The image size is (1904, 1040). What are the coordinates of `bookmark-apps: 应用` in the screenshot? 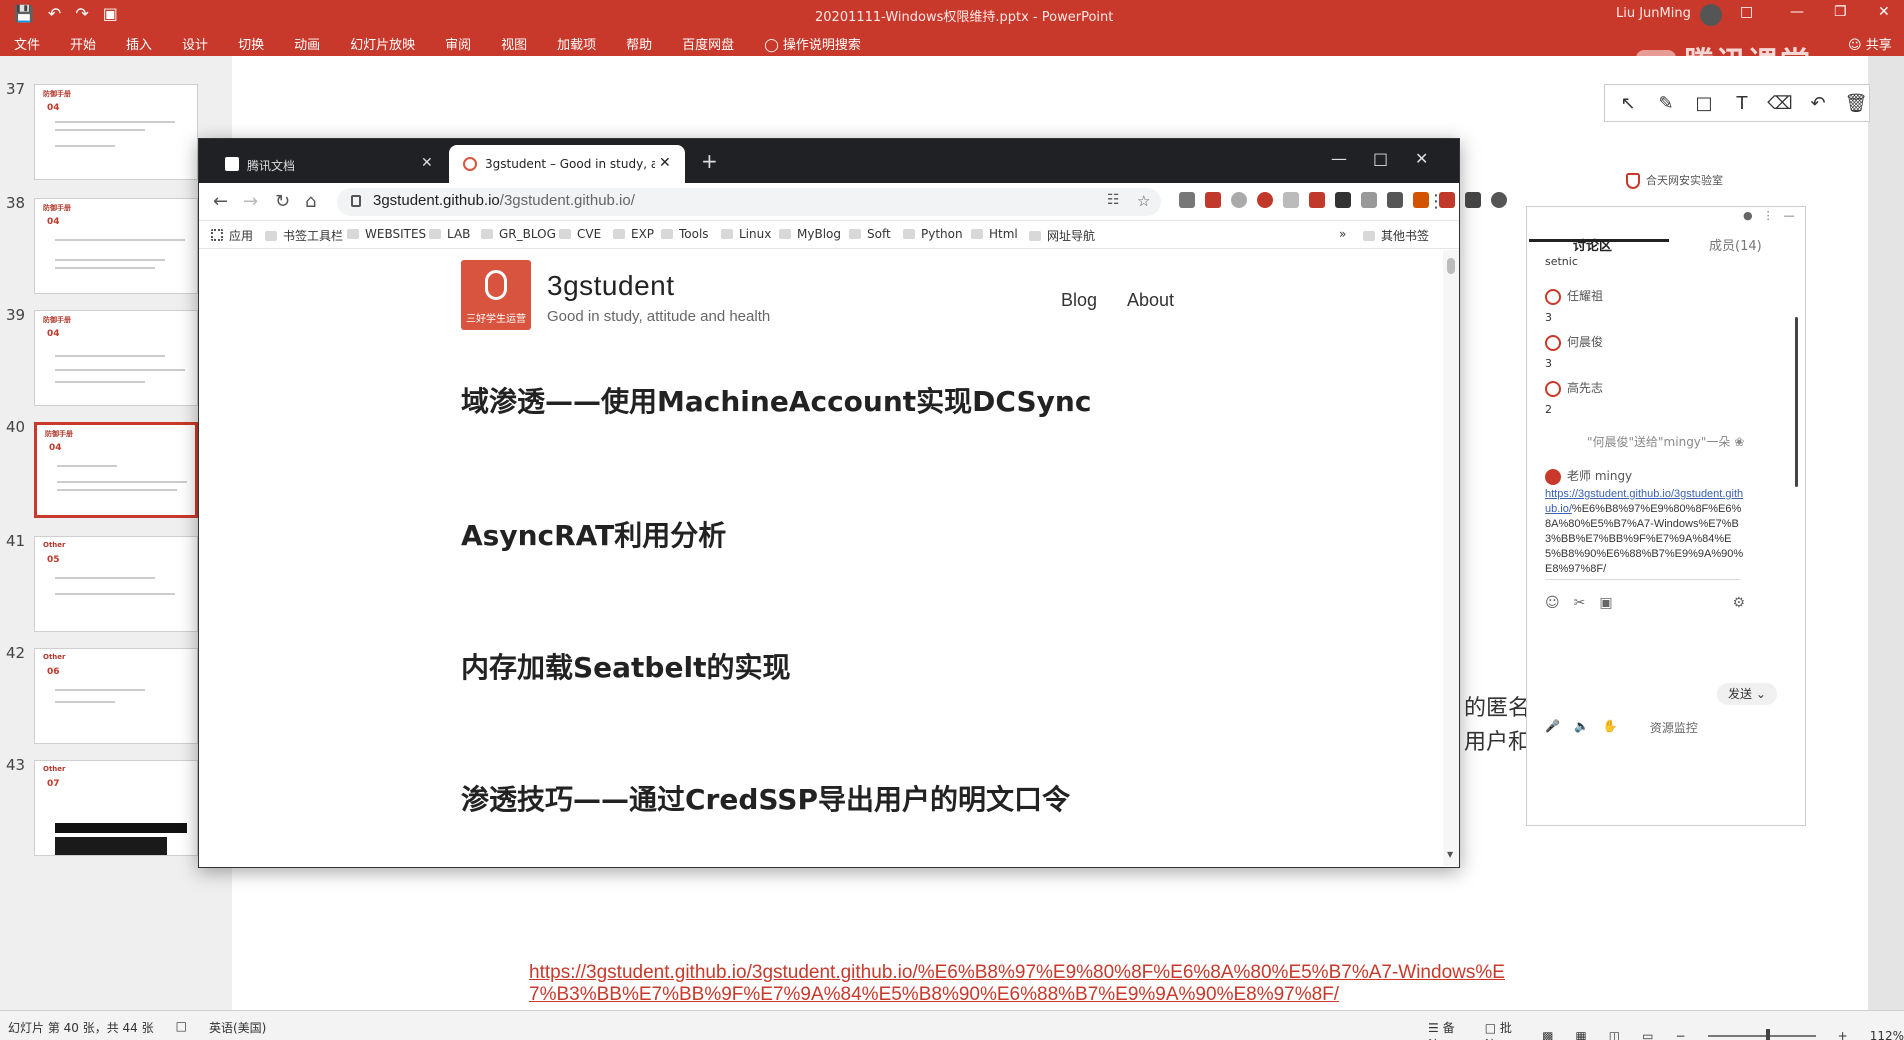 It's located at (232, 235).